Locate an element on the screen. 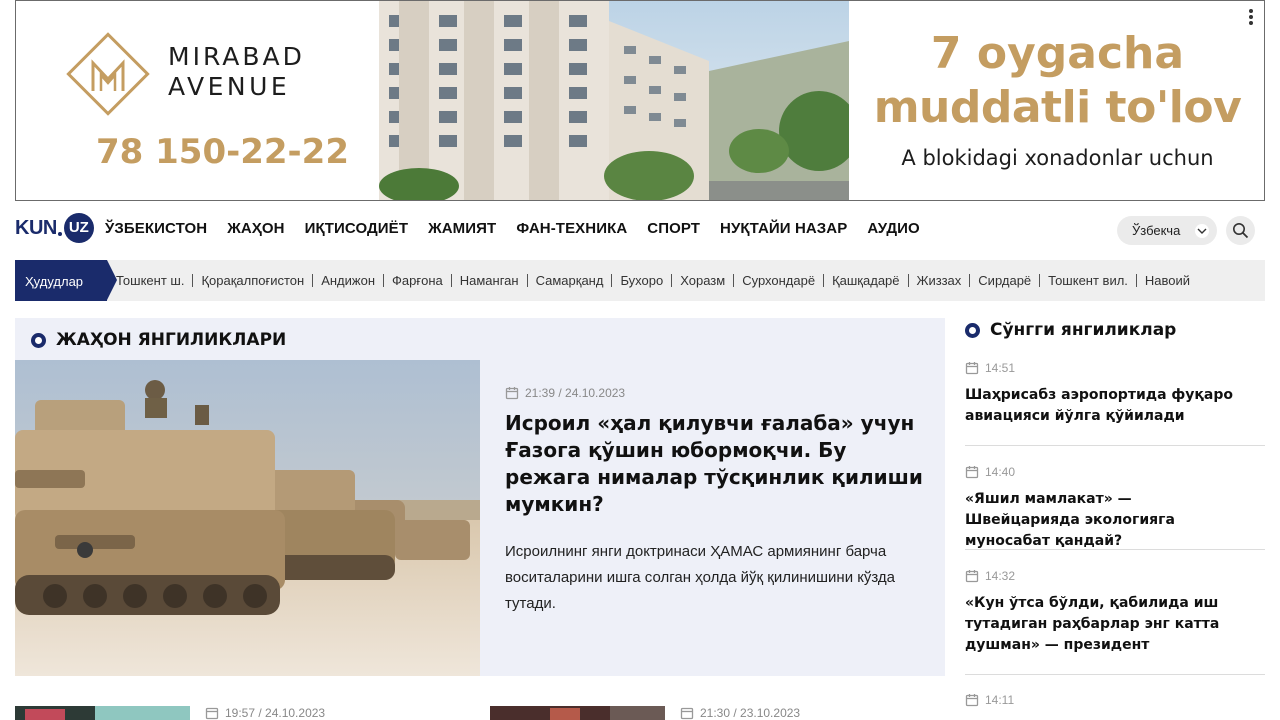  latest-news-time: 14:51 is located at coordinates (1115, 368).